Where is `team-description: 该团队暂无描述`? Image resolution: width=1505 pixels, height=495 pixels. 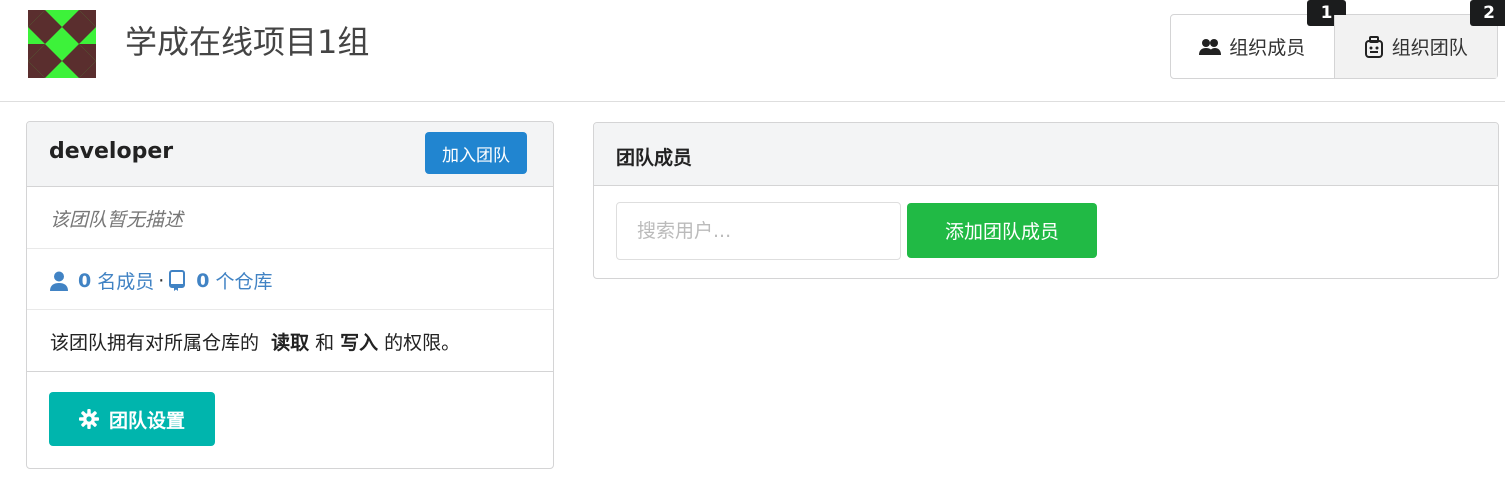 team-description: 该团队暂无描述 is located at coordinates (117, 220).